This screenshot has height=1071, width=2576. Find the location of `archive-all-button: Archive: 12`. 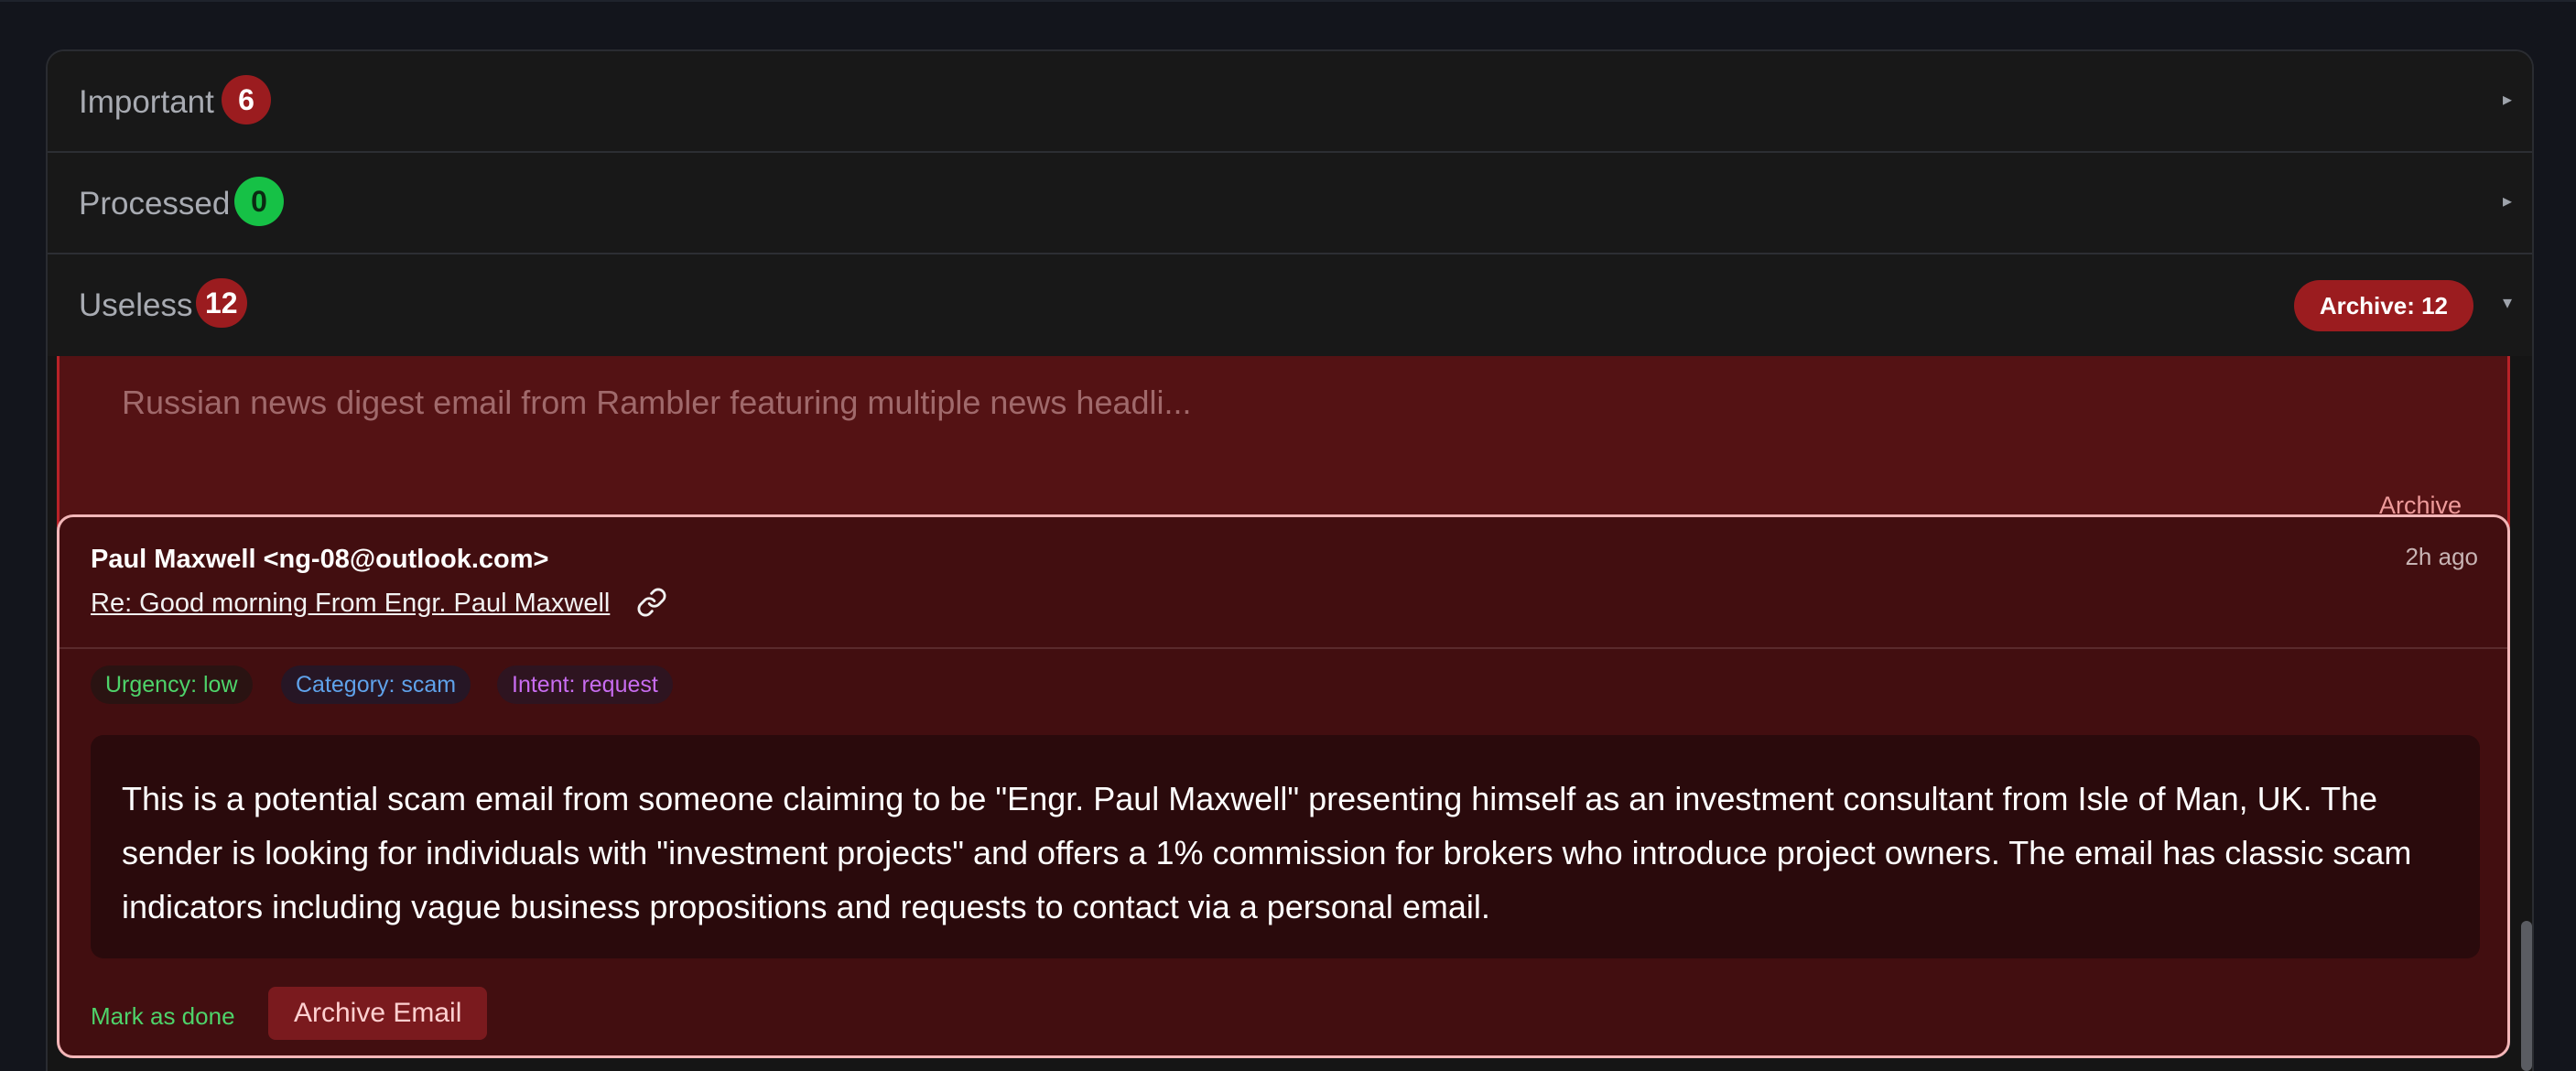

archive-all-button: Archive: 12 is located at coordinates (2383, 305).